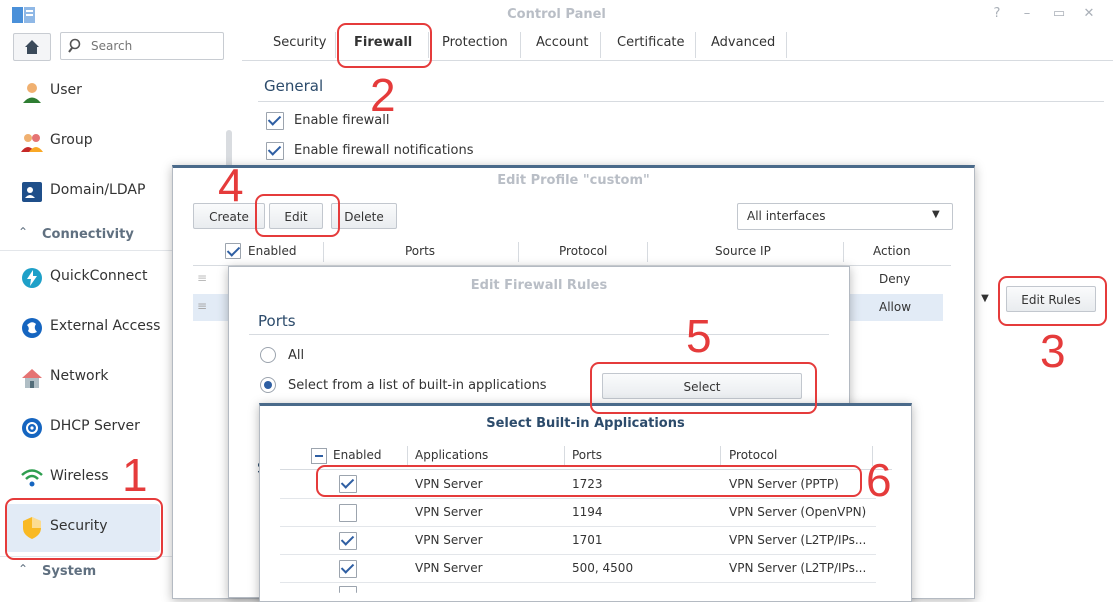  I want to click on annotation-number-3: 3, so click(1053, 351).